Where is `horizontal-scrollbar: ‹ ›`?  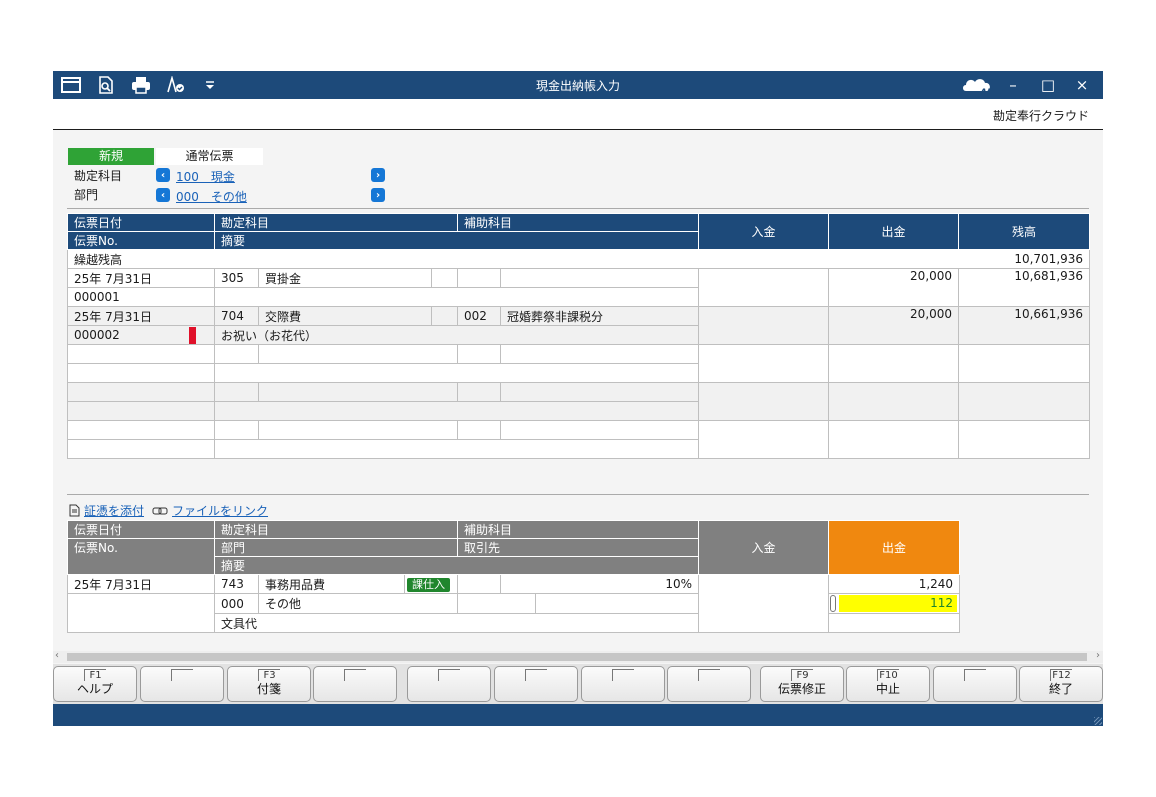 horizontal-scrollbar: ‹ › is located at coordinates (578, 656).